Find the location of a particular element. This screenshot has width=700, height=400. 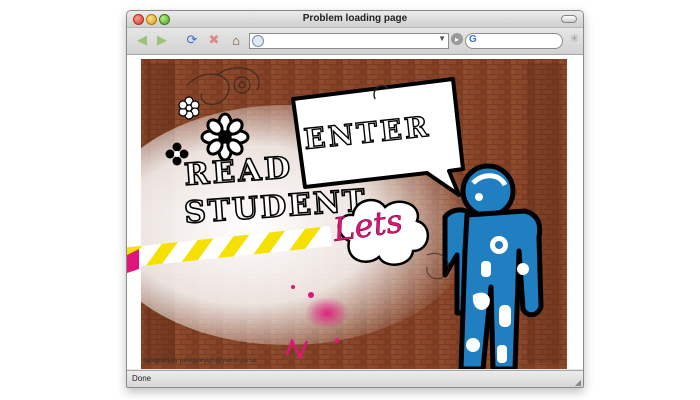

status-text: Done is located at coordinates (142, 378).